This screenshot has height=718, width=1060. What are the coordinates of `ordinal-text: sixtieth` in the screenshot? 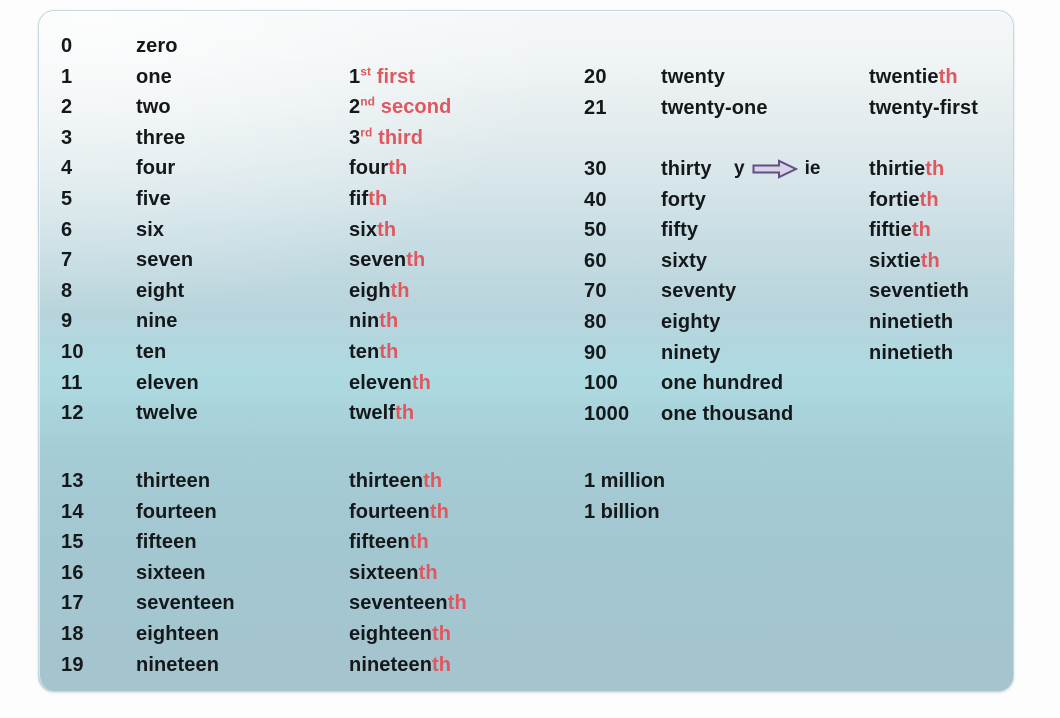 It's located at (904, 261).